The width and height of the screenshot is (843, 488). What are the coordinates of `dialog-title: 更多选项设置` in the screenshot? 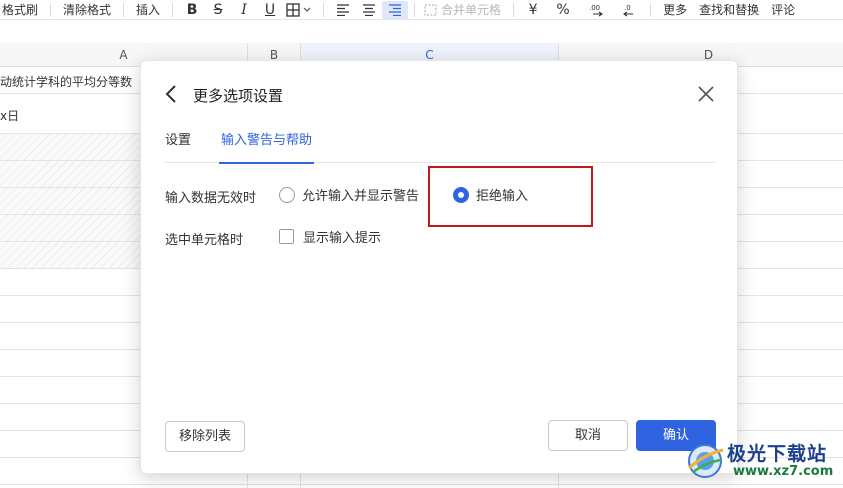 It's located at (238, 96).